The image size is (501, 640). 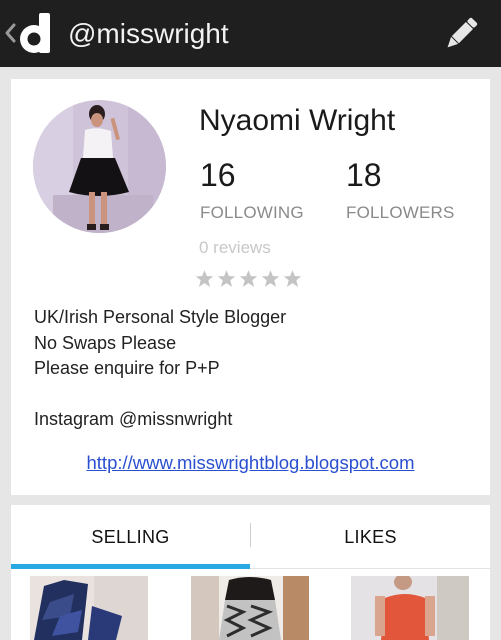 What do you see at coordinates (235, 248) in the screenshot?
I see `reviews-count: 0 reviews` at bounding box center [235, 248].